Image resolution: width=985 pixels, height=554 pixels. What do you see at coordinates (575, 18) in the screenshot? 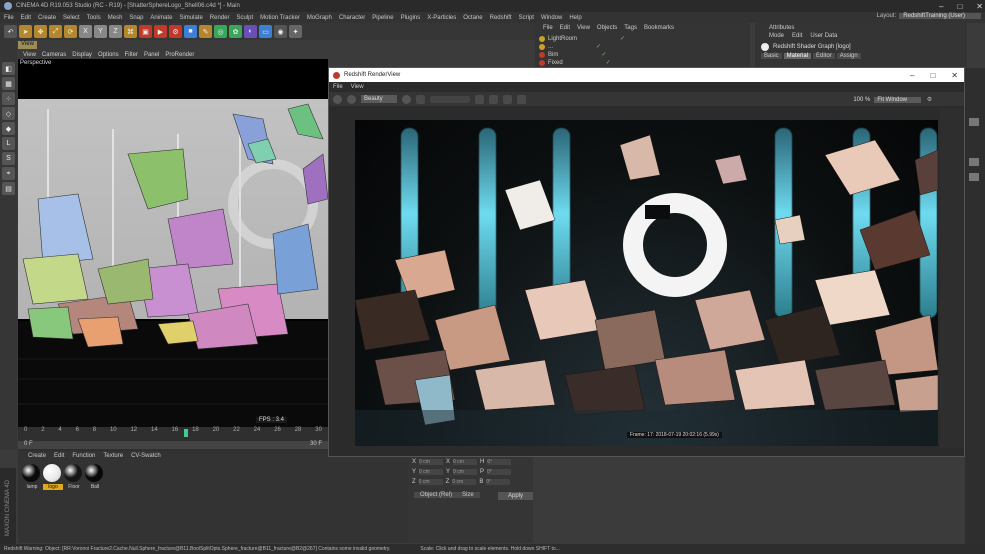
I see `menu-item: Help` at bounding box center [575, 18].